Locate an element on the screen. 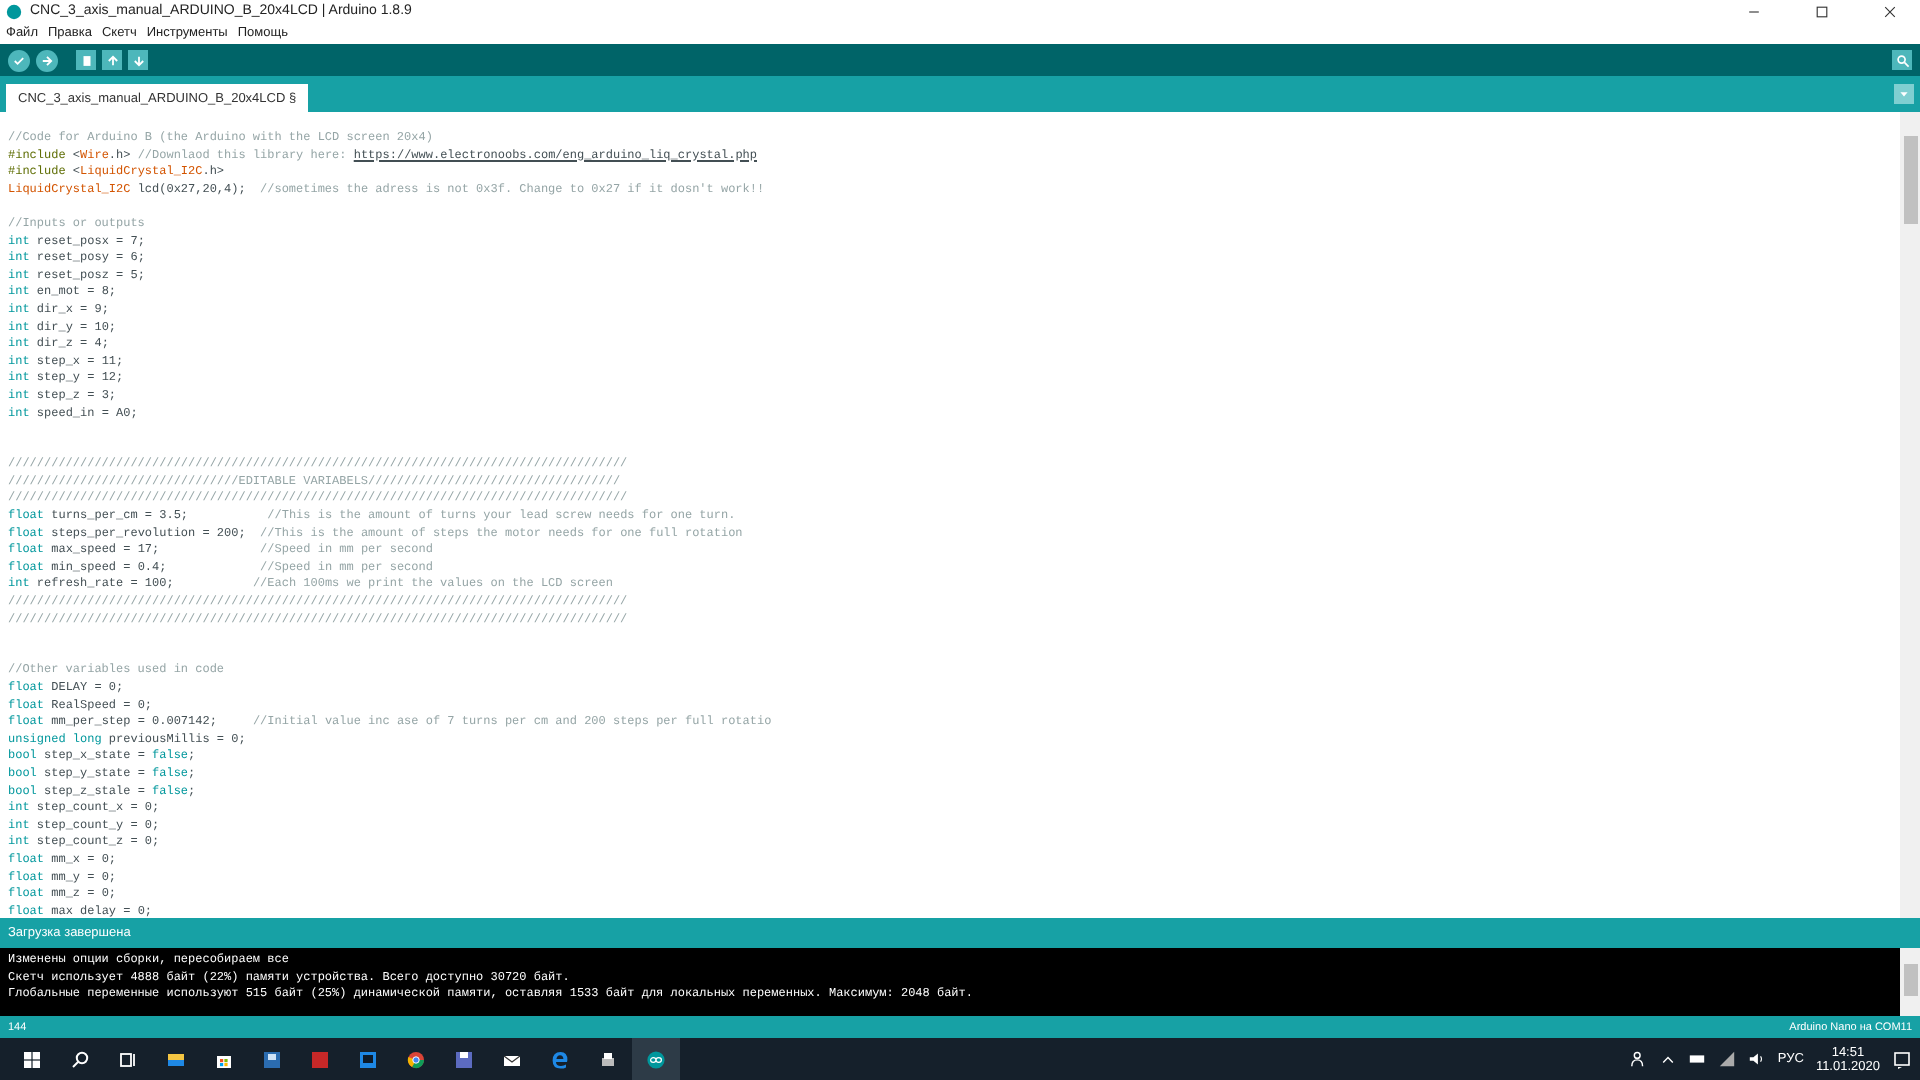 Image resolution: width=1920 pixels, height=1080 pixels. upload-button is located at coordinates (47, 60).